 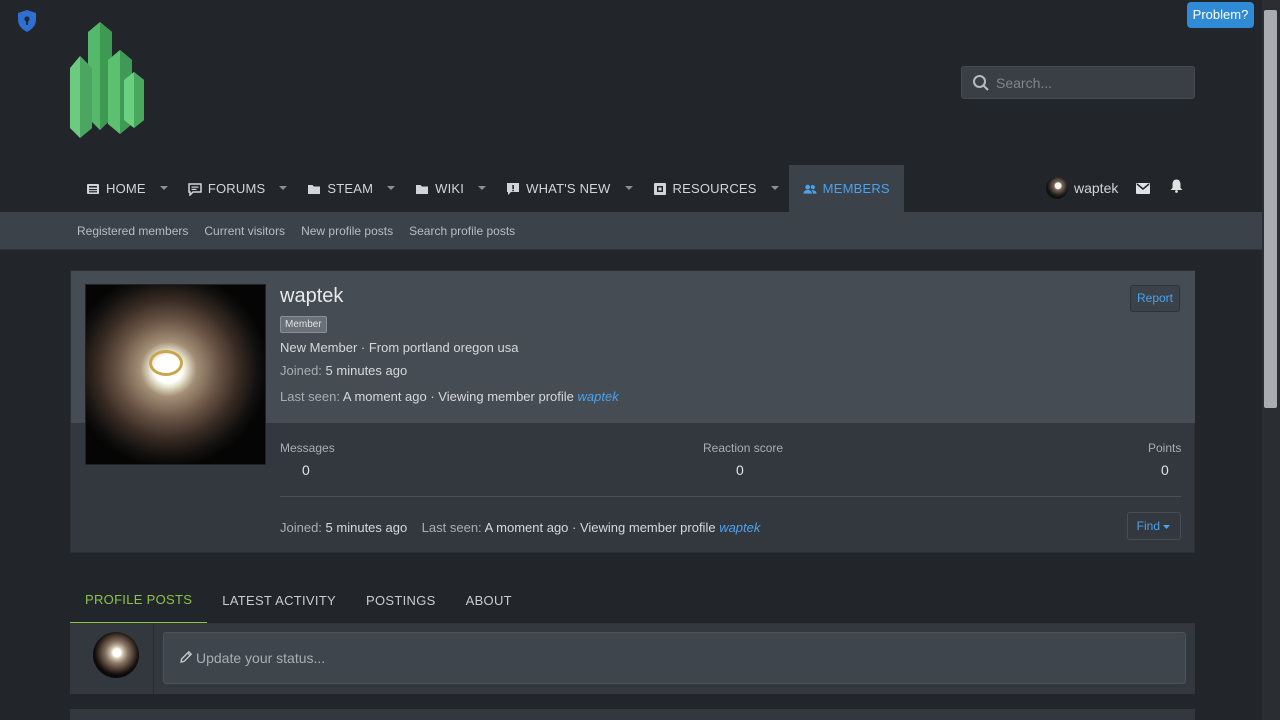 What do you see at coordinates (139, 600) in the screenshot?
I see `tab-profile-posts: PROFILE POSTS` at bounding box center [139, 600].